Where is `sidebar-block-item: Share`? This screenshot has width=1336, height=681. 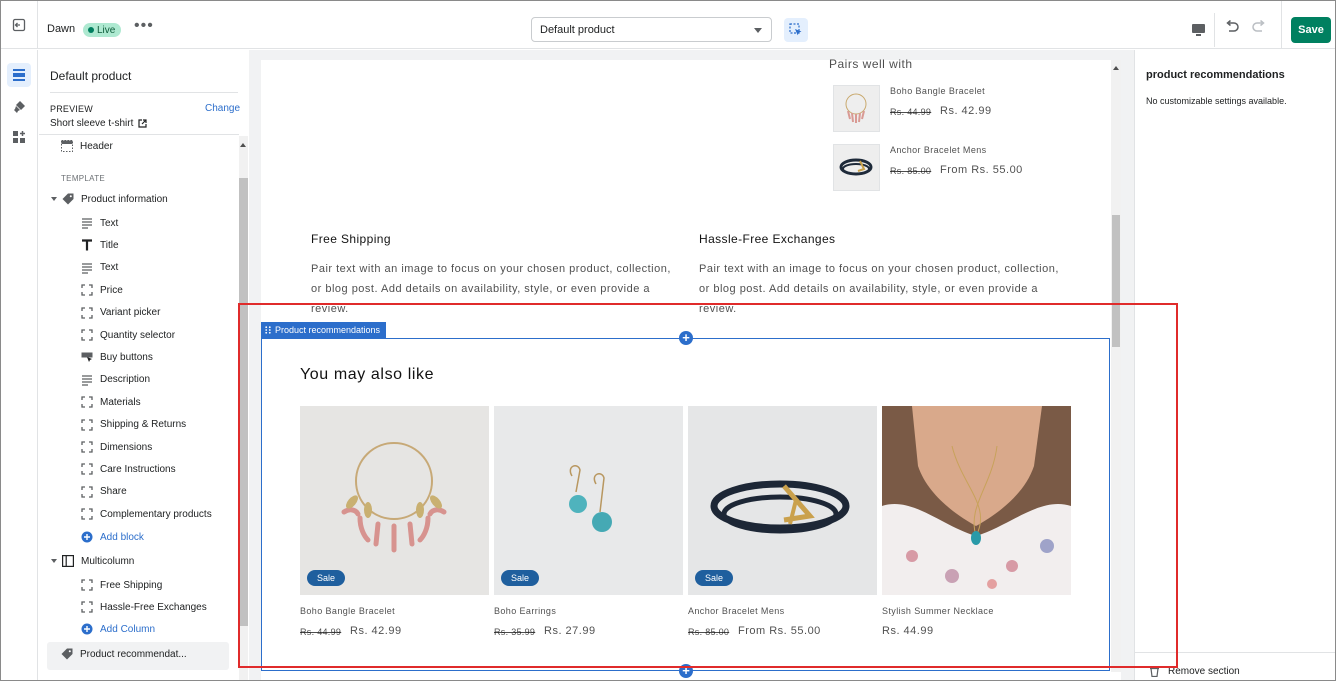 sidebar-block-item: Share is located at coordinates (104, 492).